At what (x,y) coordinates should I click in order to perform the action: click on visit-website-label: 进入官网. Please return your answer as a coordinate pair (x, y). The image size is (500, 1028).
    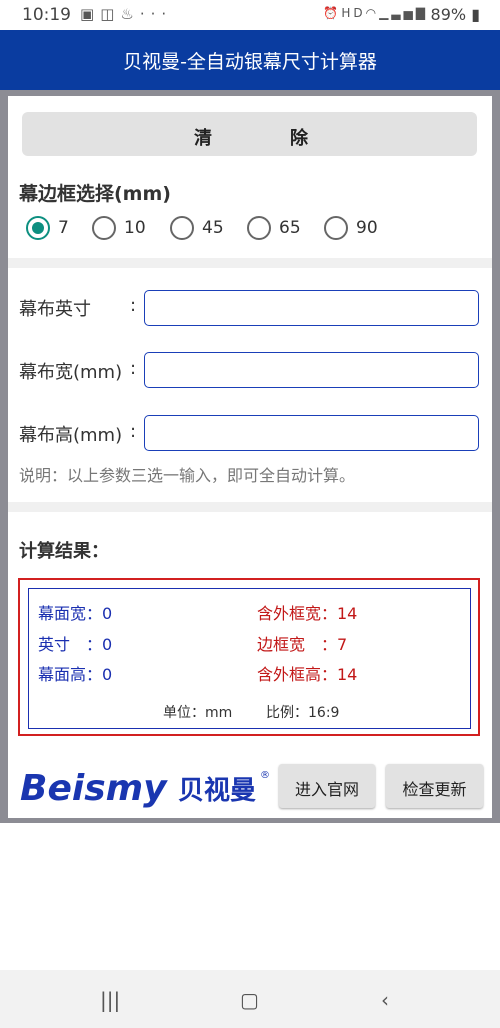
    Looking at the image, I should click on (326, 789).